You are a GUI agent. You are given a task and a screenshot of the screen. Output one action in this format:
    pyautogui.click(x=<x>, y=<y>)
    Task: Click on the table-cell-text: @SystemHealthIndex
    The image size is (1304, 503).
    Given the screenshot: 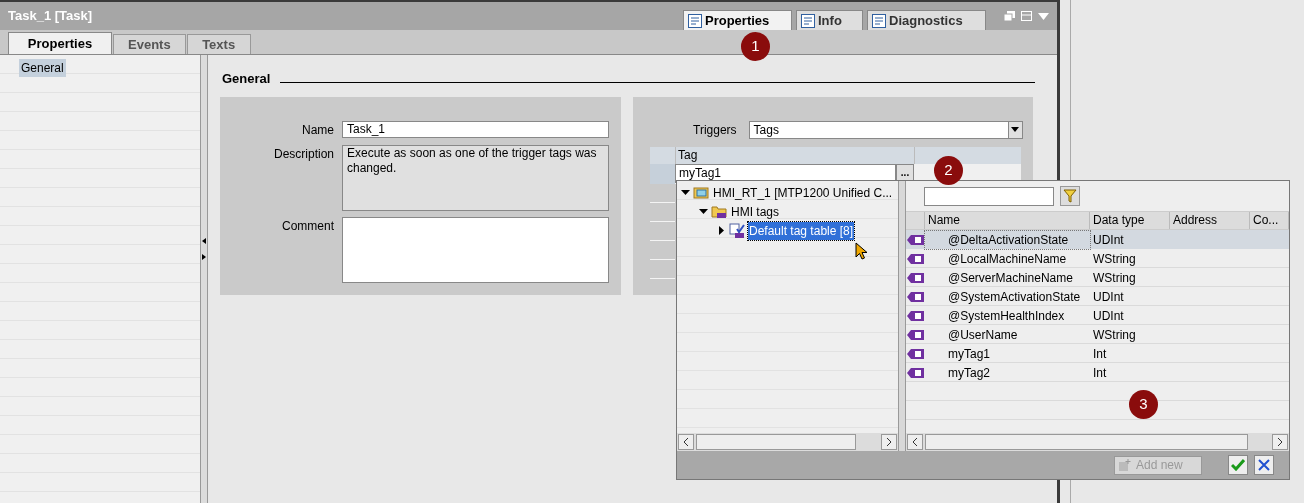 What is the action you would take?
    pyautogui.click(x=1006, y=316)
    